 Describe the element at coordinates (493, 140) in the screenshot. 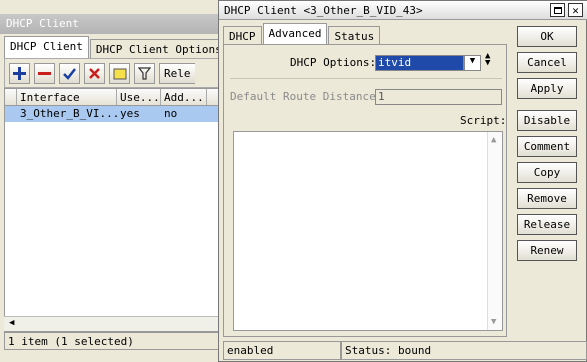

I see `scroll-up-icon: ▲` at that location.